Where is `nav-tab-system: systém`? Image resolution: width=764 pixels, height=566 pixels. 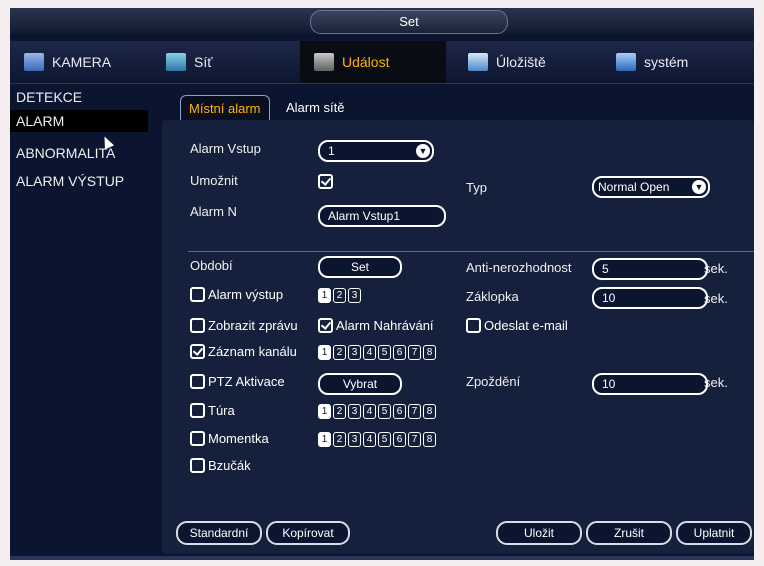 nav-tab-system: systém is located at coordinates (674, 62).